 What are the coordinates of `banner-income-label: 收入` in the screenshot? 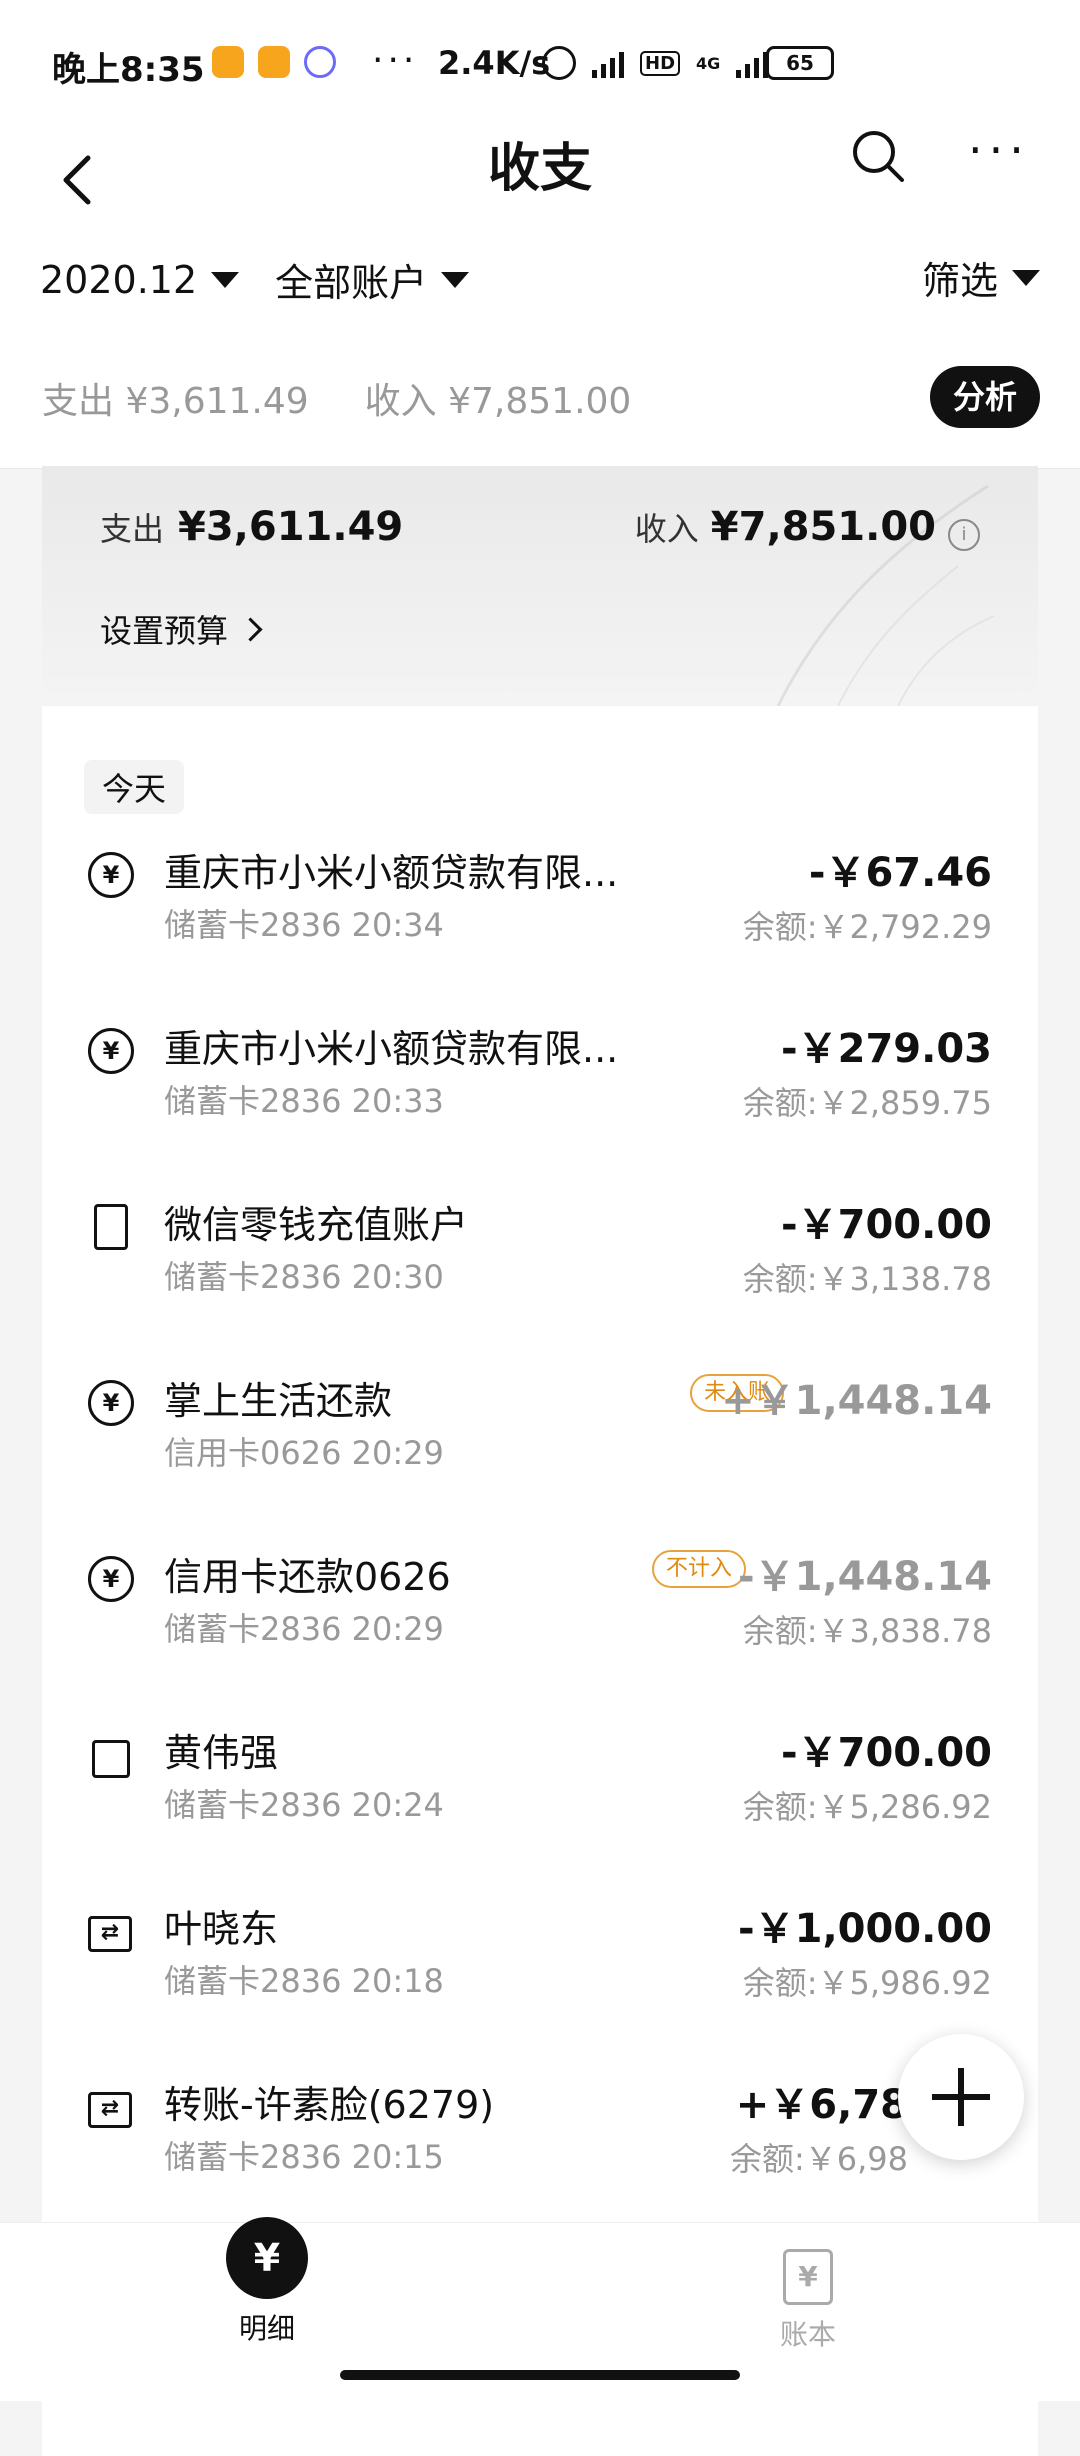 It's located at (666, 529).